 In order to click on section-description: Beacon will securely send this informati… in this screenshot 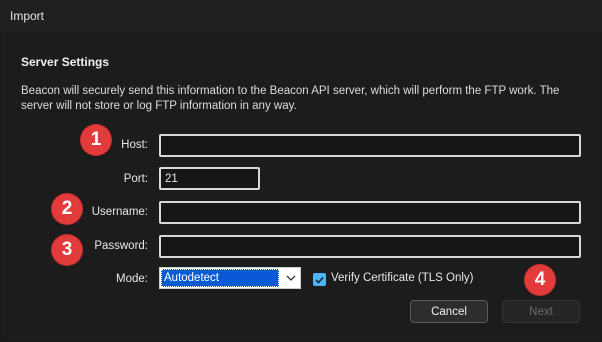, I will do `click(290, 98)`.